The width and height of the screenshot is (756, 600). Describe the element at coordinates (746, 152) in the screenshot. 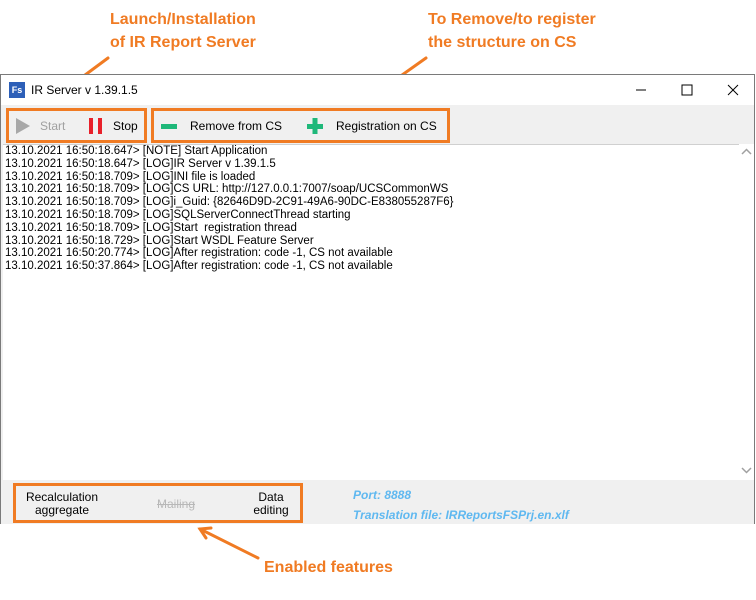

I see `scroll-up-icon` at that location.